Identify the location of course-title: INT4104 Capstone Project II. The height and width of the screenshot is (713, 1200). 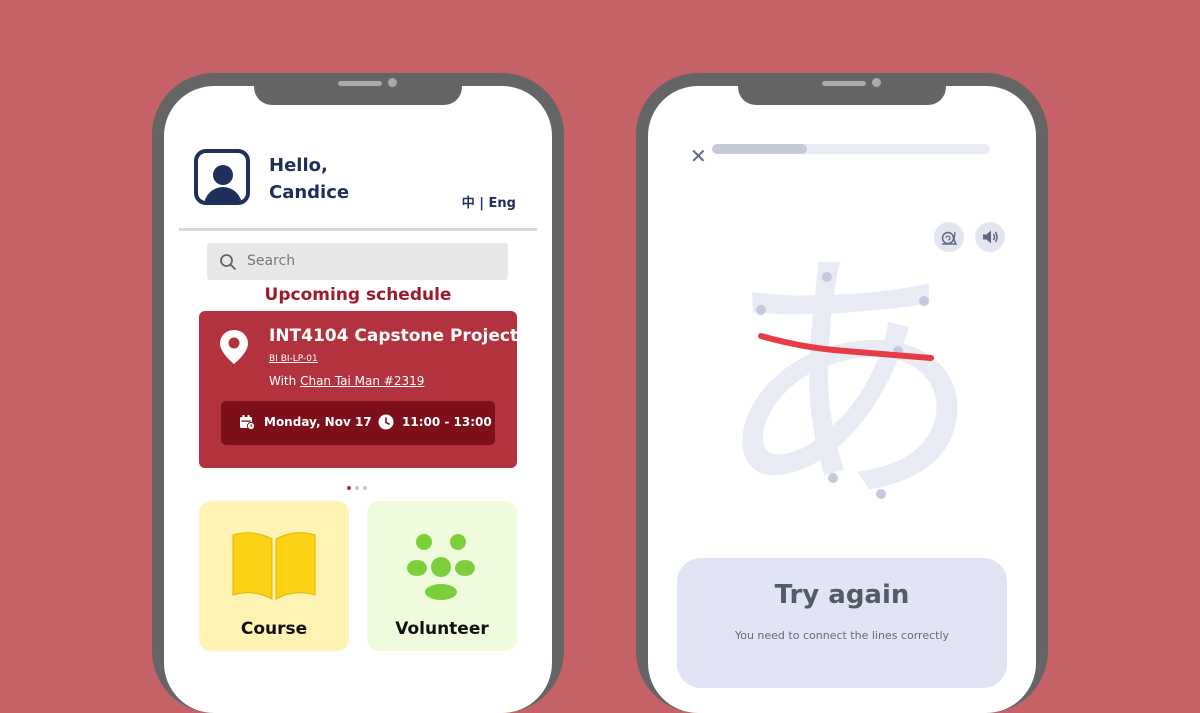
(403, 336).